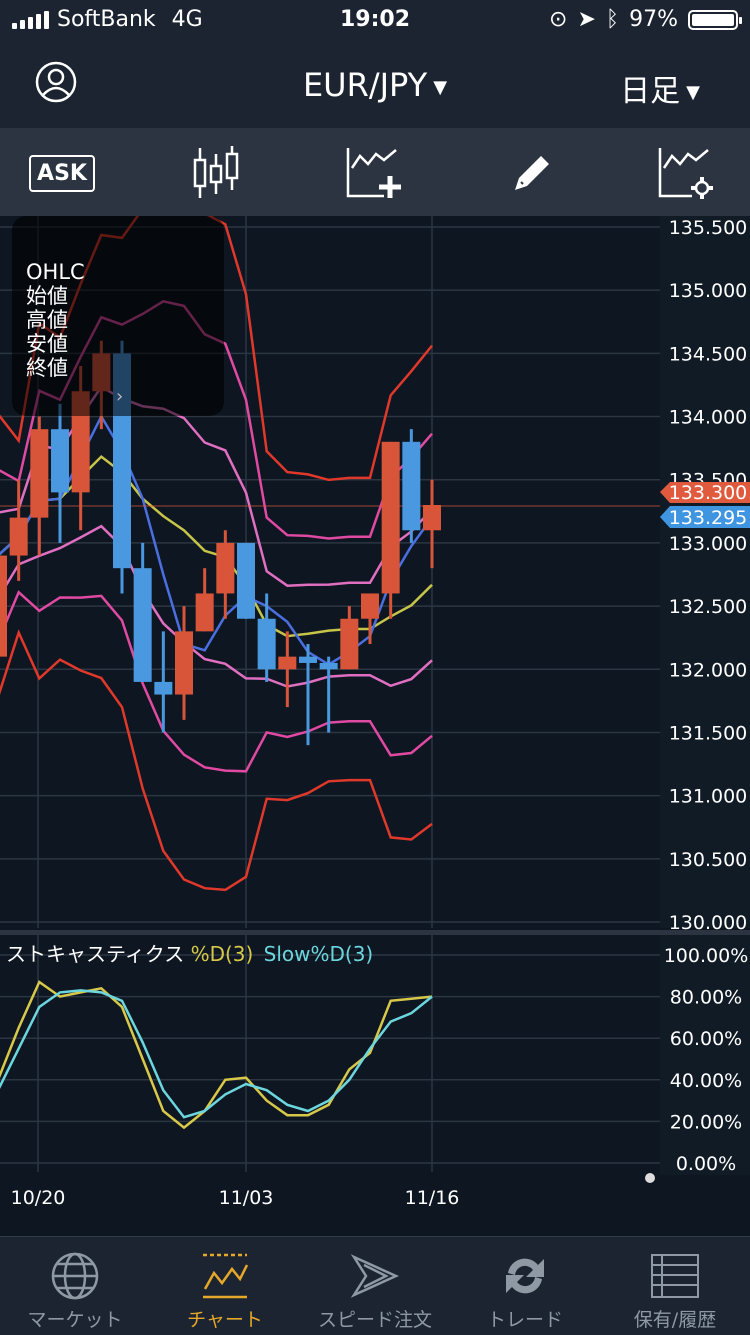 Image resolution: width=750 pixels, height=1335 pixels. I want to click on chart-icon, so click(226, 1276).